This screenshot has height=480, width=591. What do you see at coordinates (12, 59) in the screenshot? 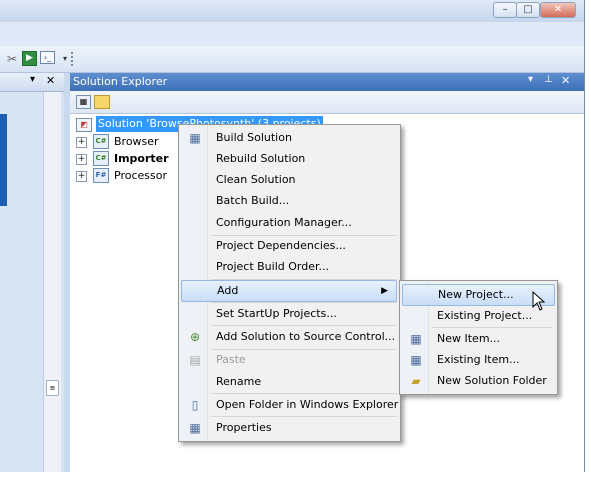
I see `tool-icon: ✂` at bounding box center [12, 59].